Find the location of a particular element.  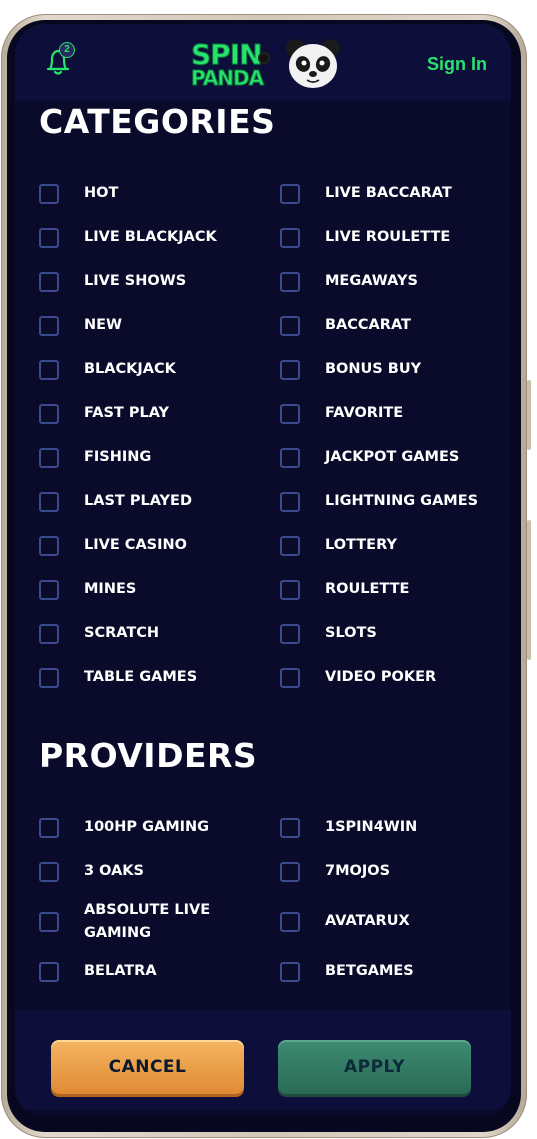

filter-item-label: BONUS BUY is located at coordinates (373, 369).